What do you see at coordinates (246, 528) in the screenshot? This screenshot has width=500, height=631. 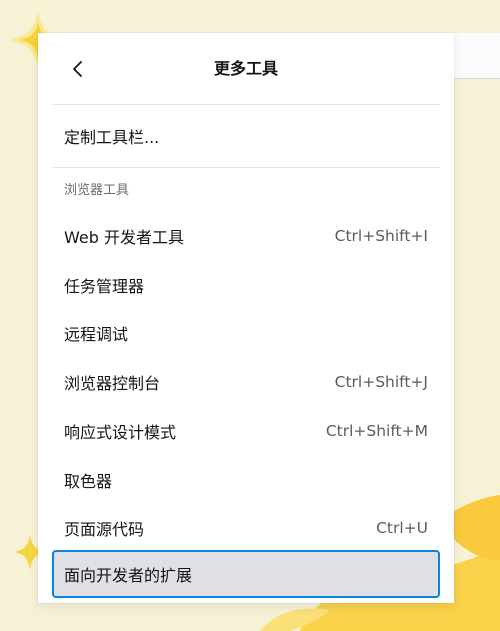 I see `menu-item-page-source: 页面源代码 Ctrl+U` at bounding box center [246, 528].